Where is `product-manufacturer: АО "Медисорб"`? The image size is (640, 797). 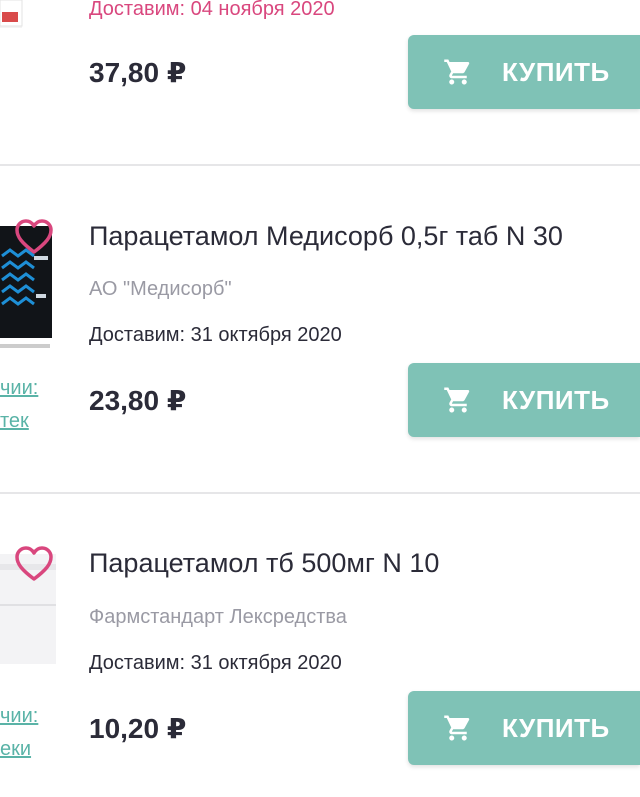
product-manufacturer: АО "Медисорб" is located at coordinates (160, 289).